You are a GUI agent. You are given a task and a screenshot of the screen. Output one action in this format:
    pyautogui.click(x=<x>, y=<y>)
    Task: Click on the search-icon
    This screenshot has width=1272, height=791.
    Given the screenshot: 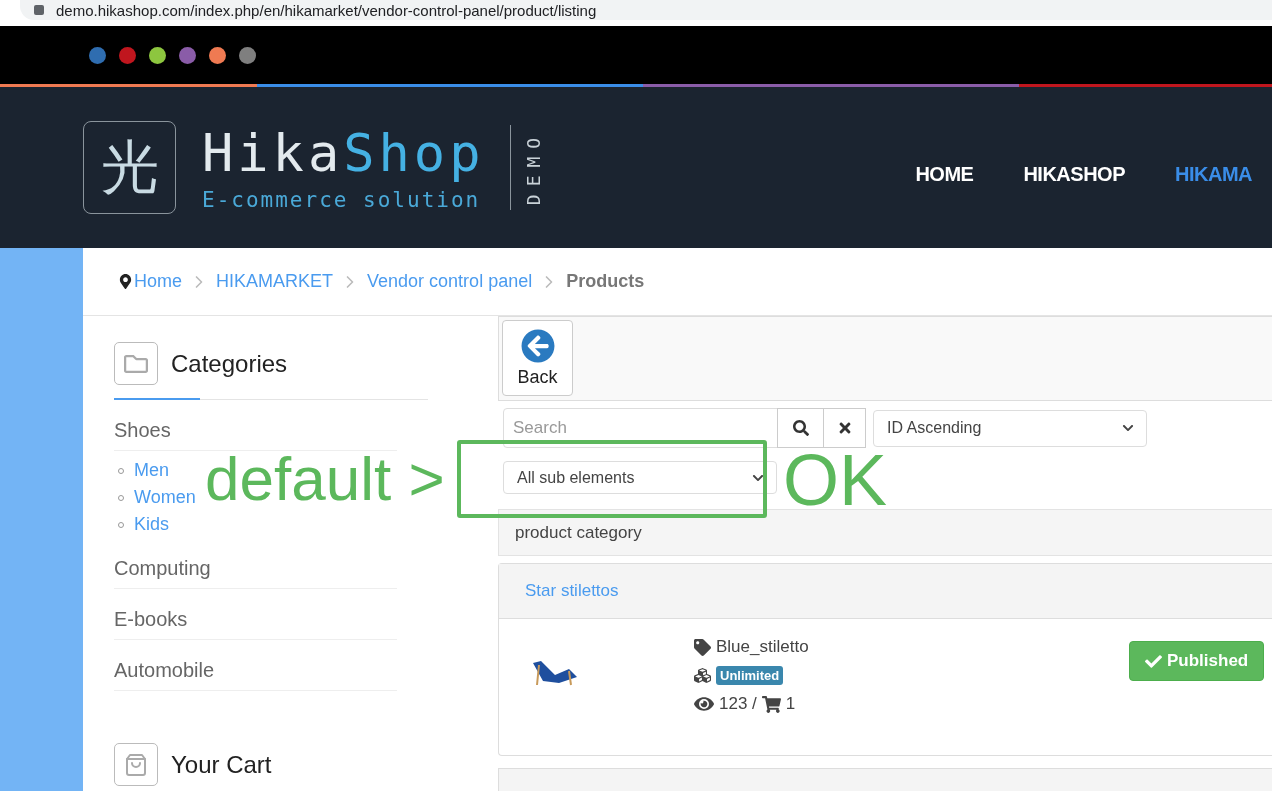 What is the action you would take?
    pyautogui.click(x=800, y=428)
    